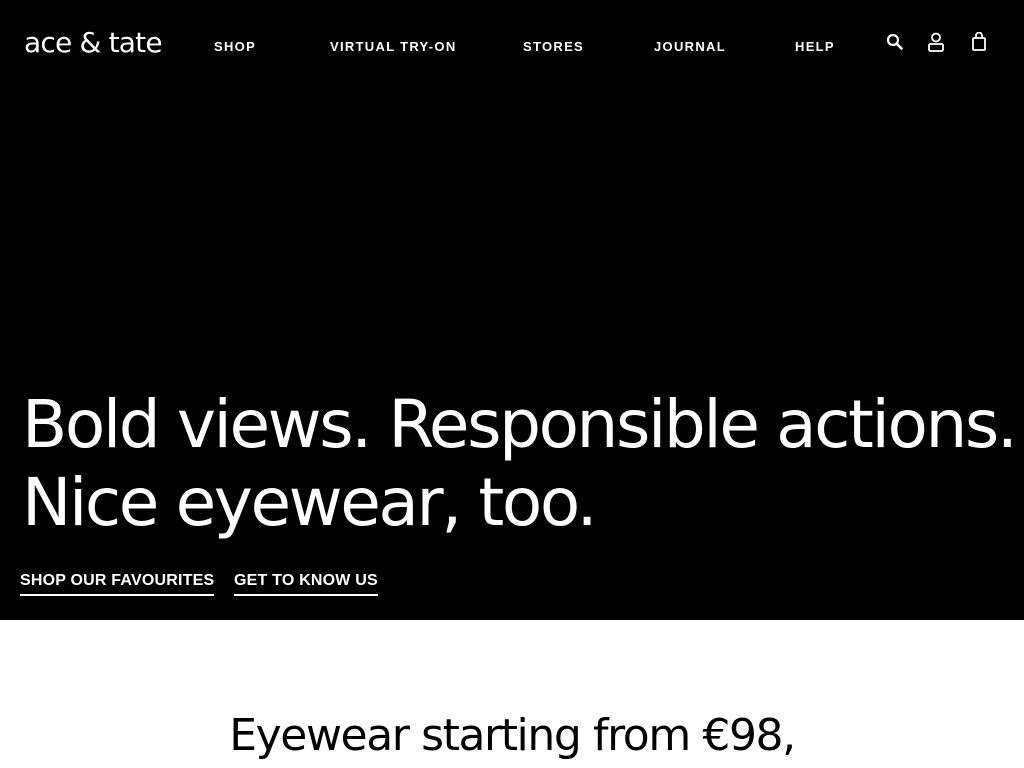 The height and width of the screenshot is (768, 1024). What do you see at coordinates (393, 47) in the screenshot?
I see `nav-virtual-try-on: VIRTUAL TRY-ON` at bounding box center [393, 47].